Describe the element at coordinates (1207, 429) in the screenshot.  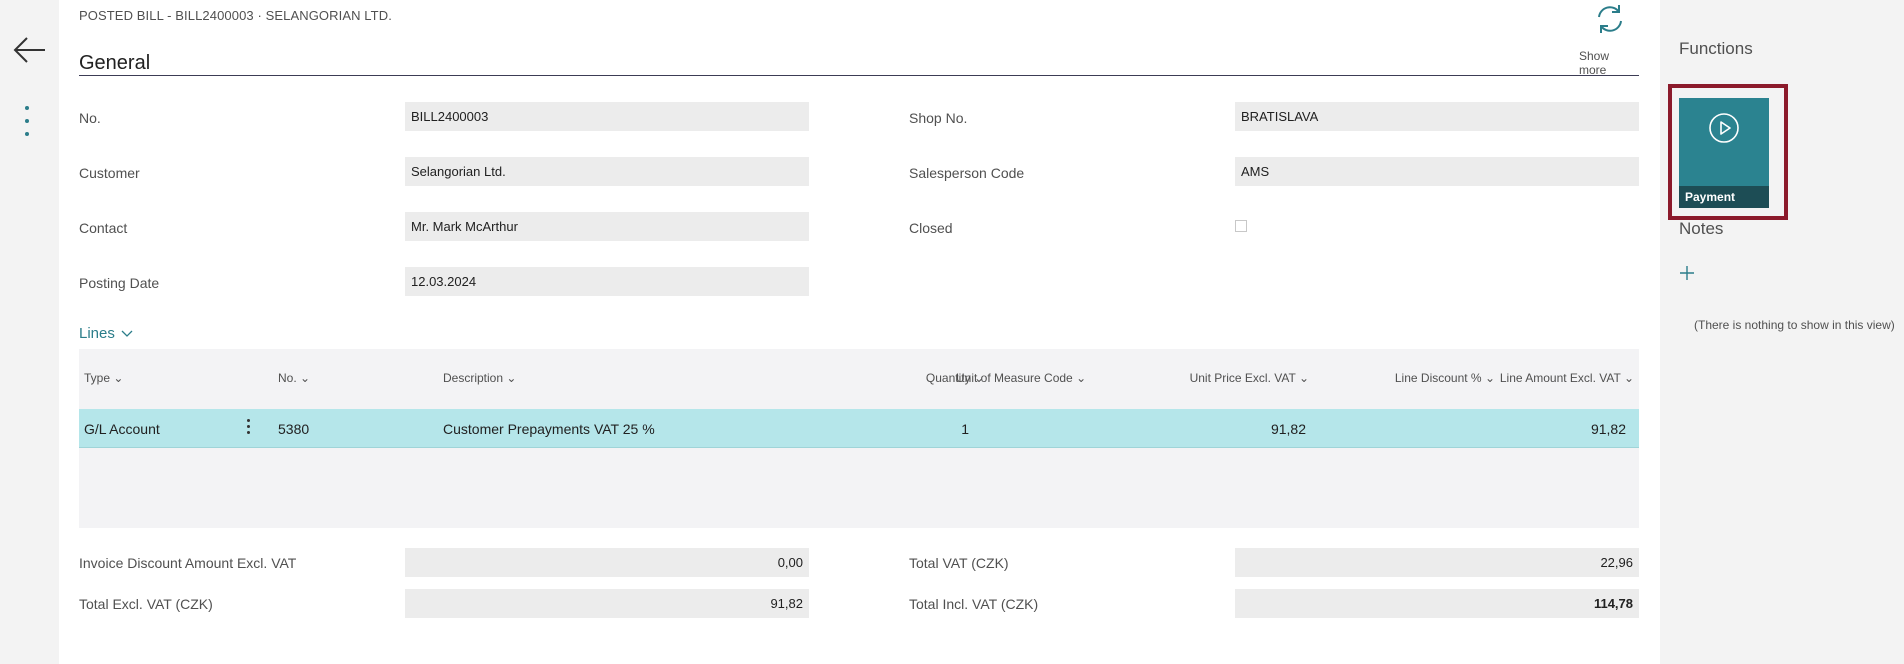
I see `row-unit-price: 91,82` at that location.